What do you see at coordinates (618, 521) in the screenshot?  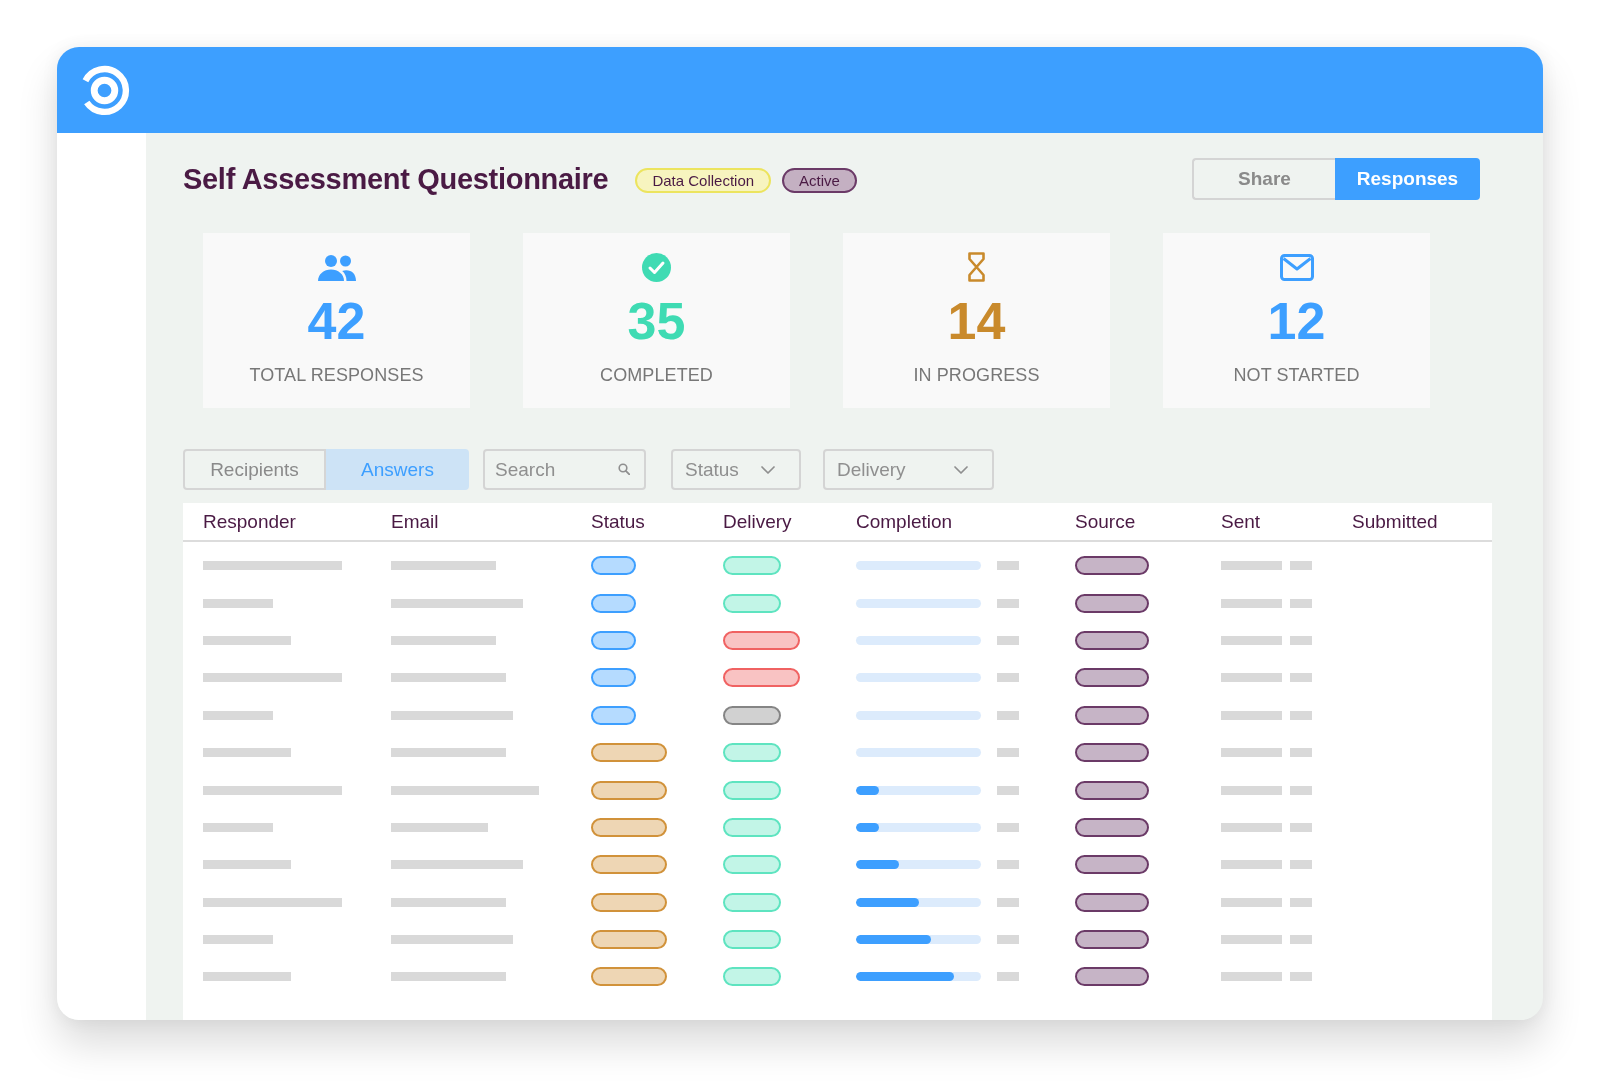 I see `column-header: Status` at bounding box center [618, 521].